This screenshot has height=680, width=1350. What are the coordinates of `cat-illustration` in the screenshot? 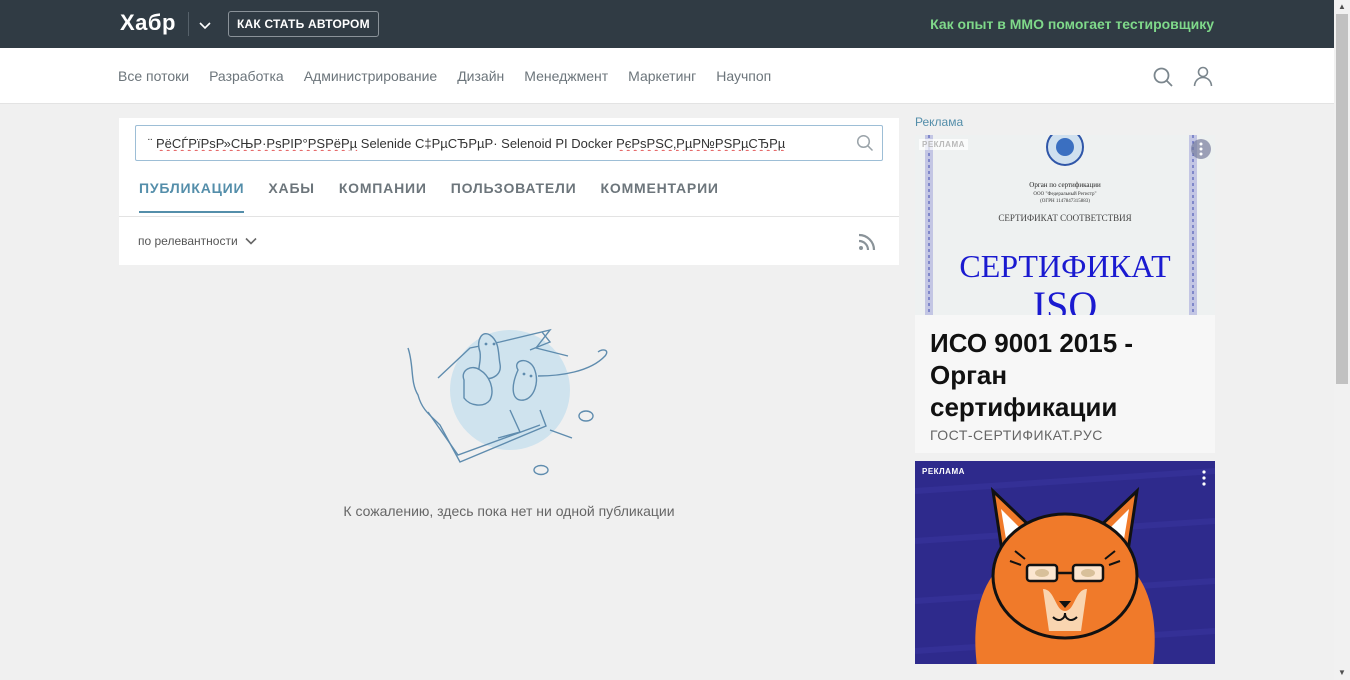 It's located at (1065, 562).